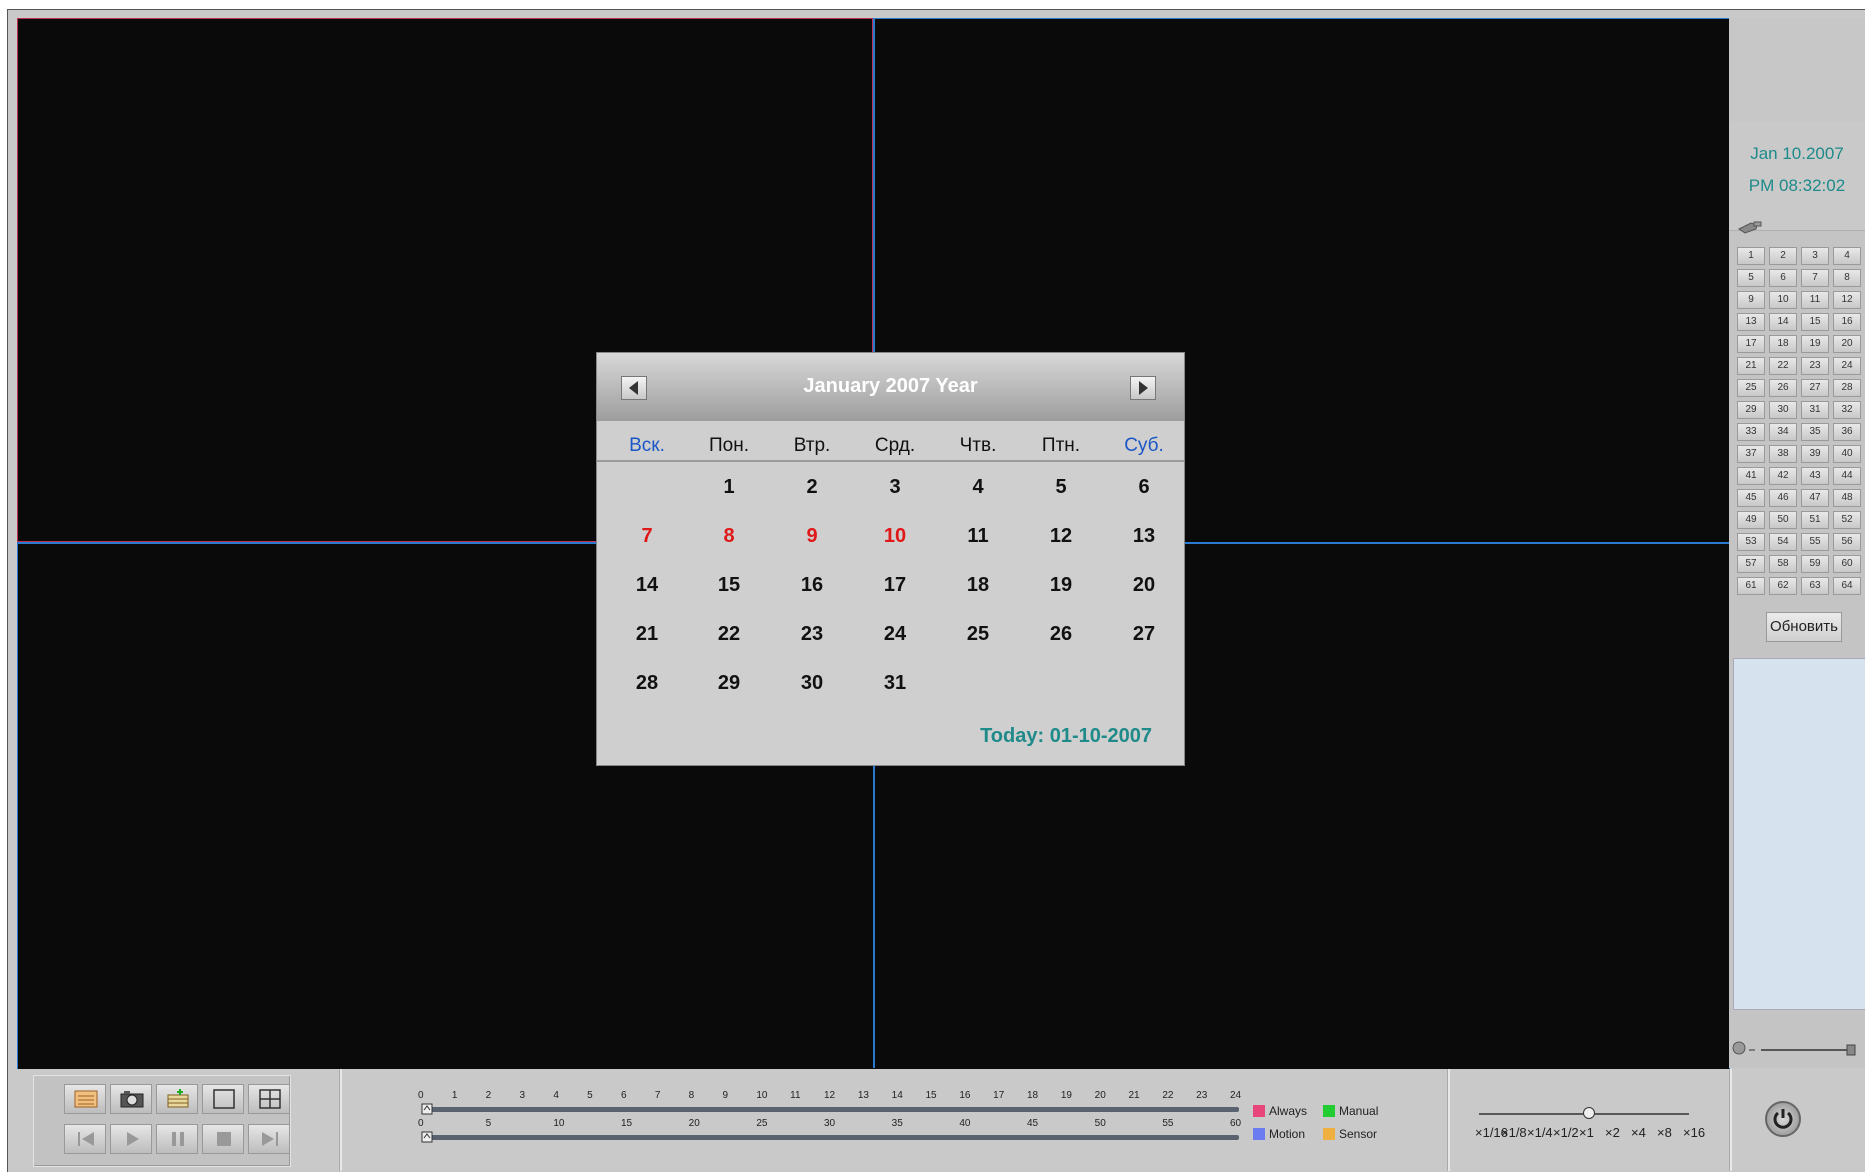  I want to click on camera-button: 56, so click(1847, 542).